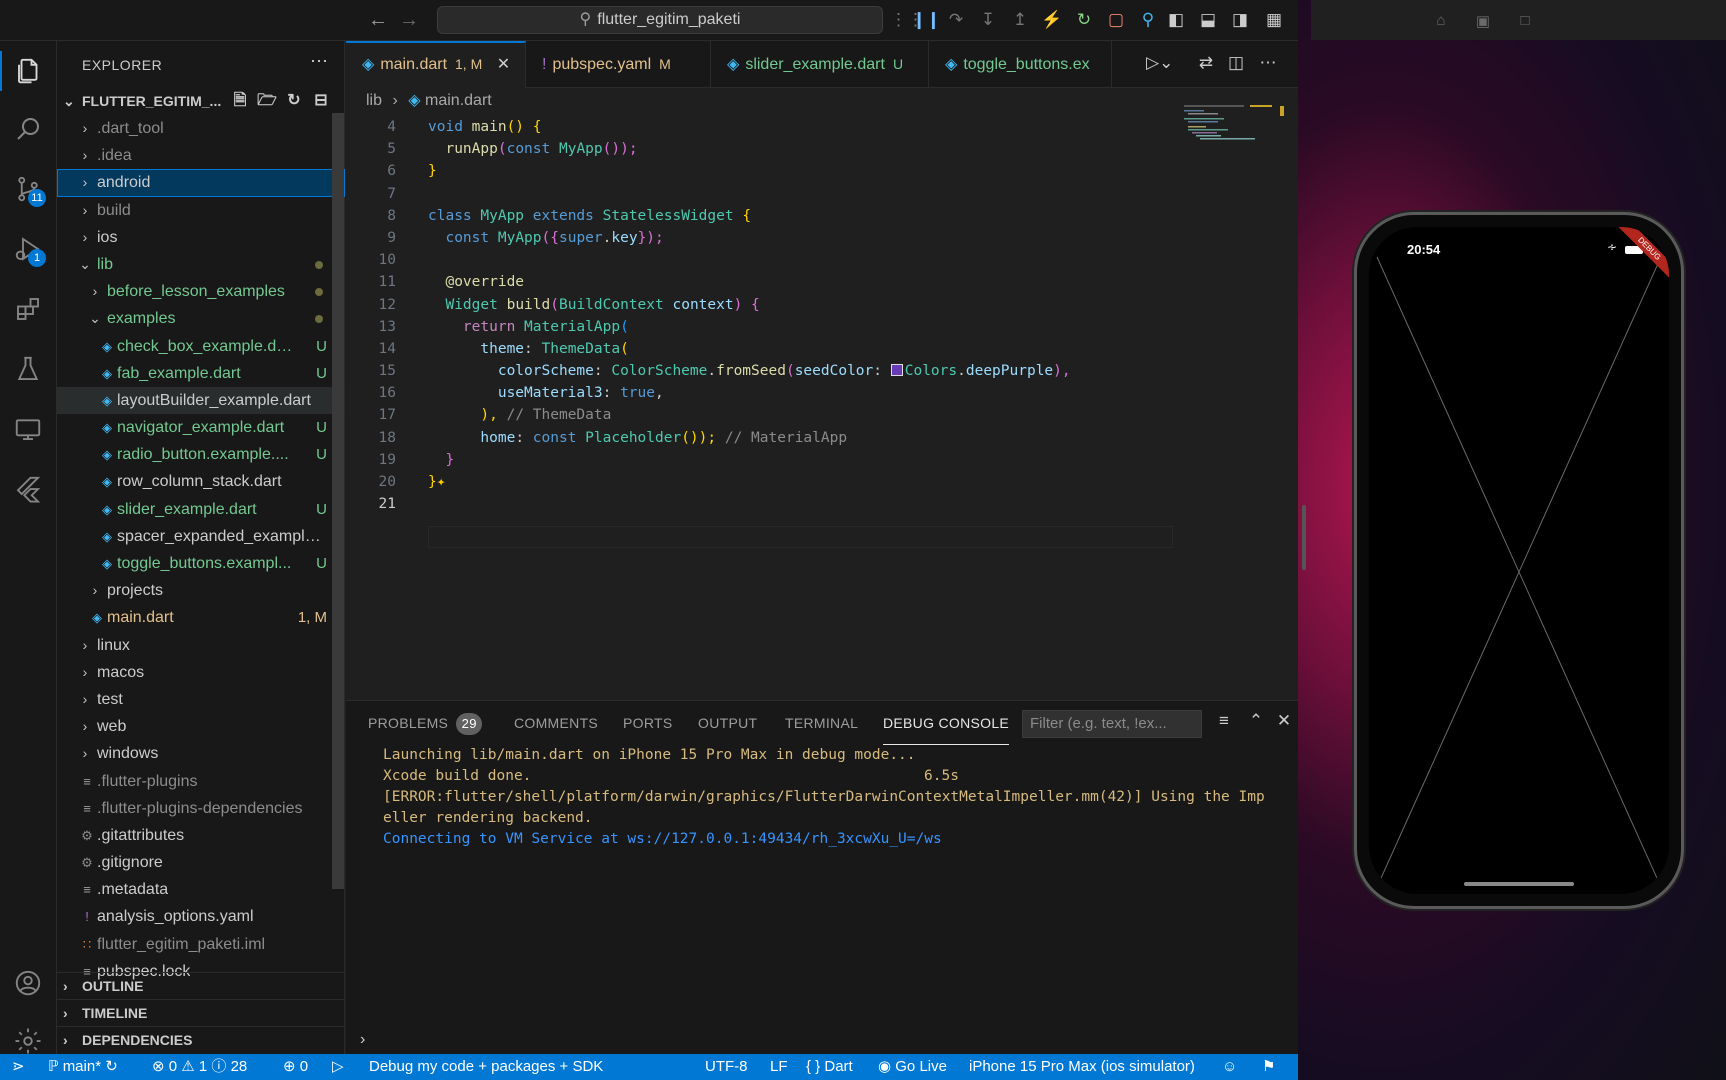 The height and width of the screenshot is (1080, 1726). I want to click on tab-output: OUTPUT, so click(727, 723).